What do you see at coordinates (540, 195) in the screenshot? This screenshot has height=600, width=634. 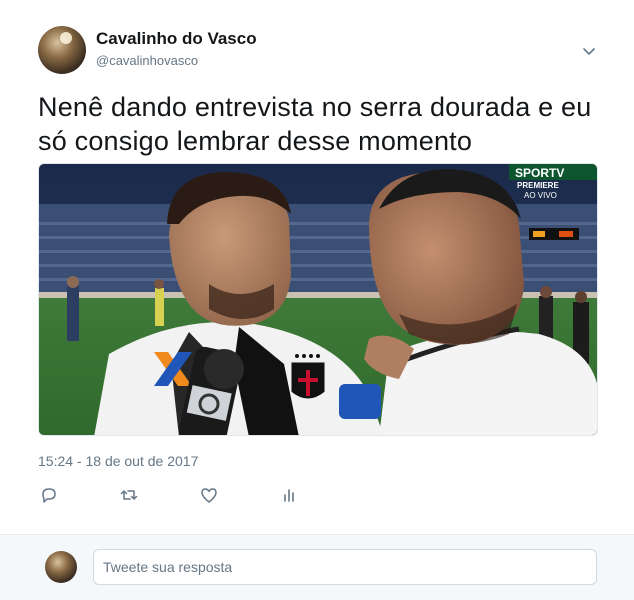 I see `live-label: AO VIVO` at bounding box center [540, 195].